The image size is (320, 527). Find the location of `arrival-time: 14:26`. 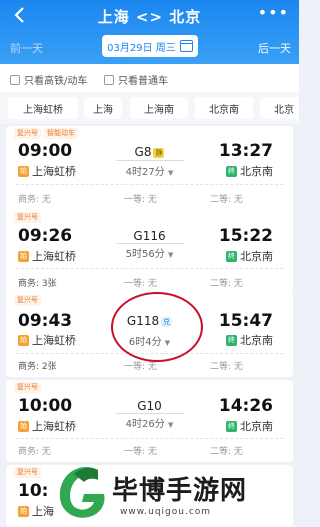

arrival-time: 14:26 is located at coordinates (245, 406).